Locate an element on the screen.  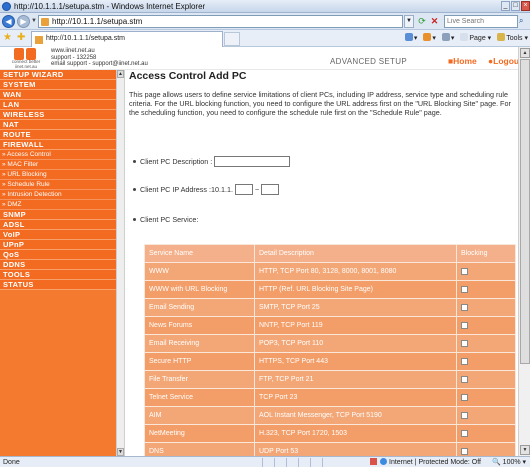
sidebar-item-adsl: ADSL is located at coordinates (58, 225).